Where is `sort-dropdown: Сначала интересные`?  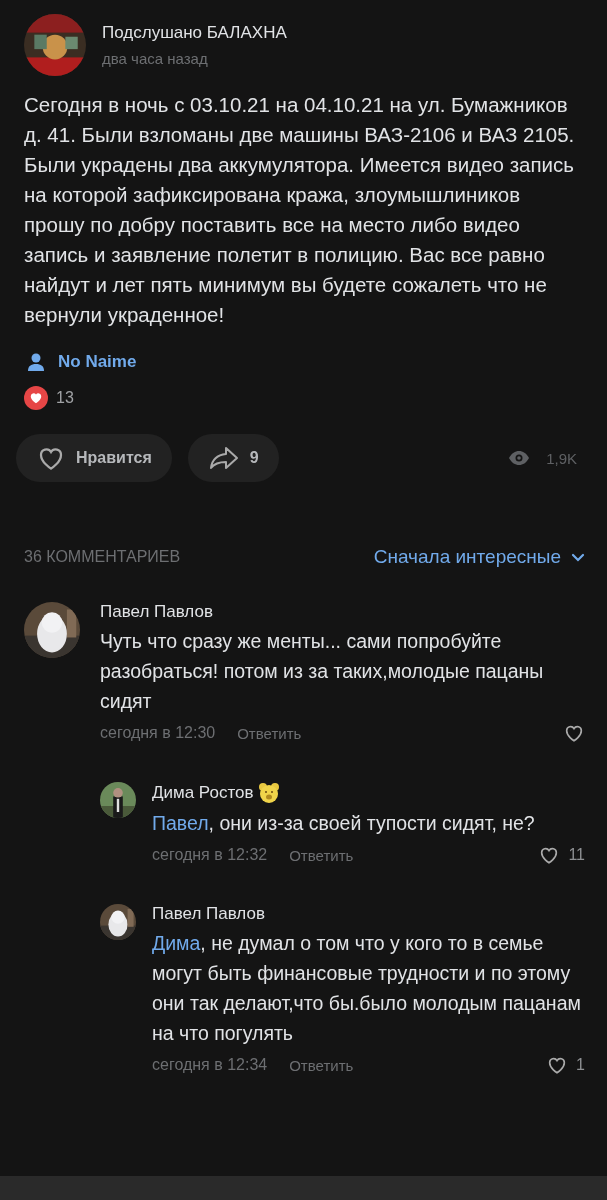
sort-dropdown: Сначала интересные is located at coordinates (479, 557).